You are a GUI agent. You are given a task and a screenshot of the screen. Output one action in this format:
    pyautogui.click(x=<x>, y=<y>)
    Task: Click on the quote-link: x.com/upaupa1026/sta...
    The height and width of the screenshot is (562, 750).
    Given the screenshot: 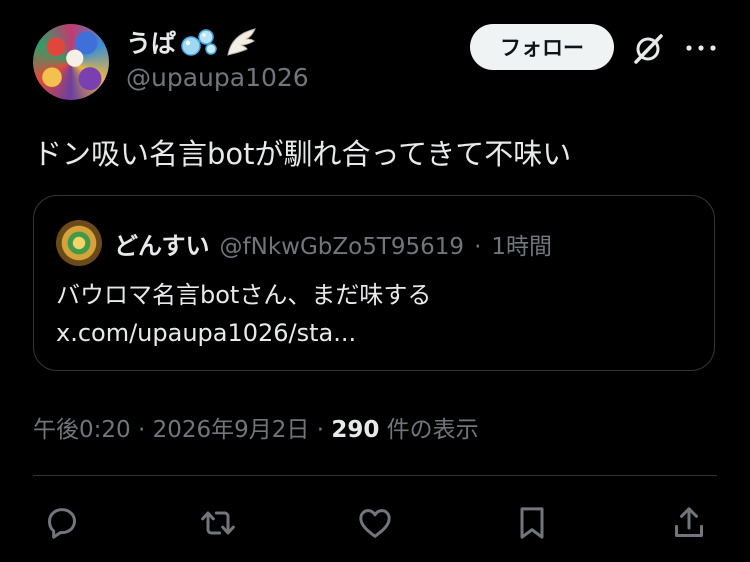 What is the action you would take?
    pyautogui.click(x=243, y=333)
    